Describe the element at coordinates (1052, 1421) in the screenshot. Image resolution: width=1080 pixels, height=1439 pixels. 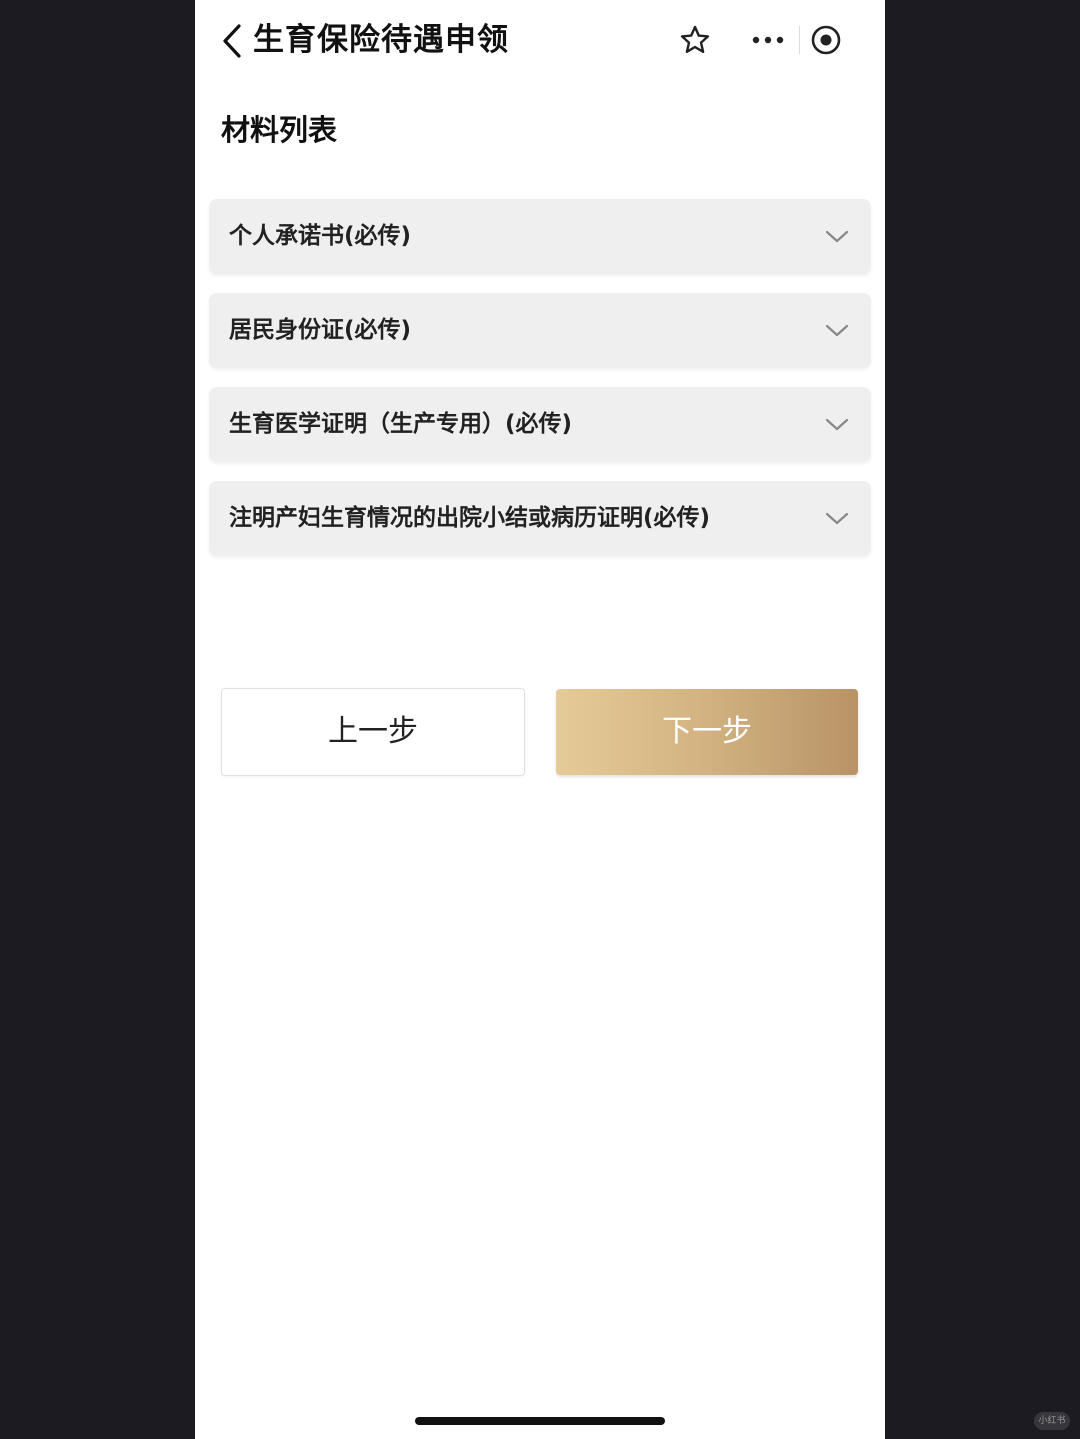
I see `watermark-badge: 小红书` at that location.